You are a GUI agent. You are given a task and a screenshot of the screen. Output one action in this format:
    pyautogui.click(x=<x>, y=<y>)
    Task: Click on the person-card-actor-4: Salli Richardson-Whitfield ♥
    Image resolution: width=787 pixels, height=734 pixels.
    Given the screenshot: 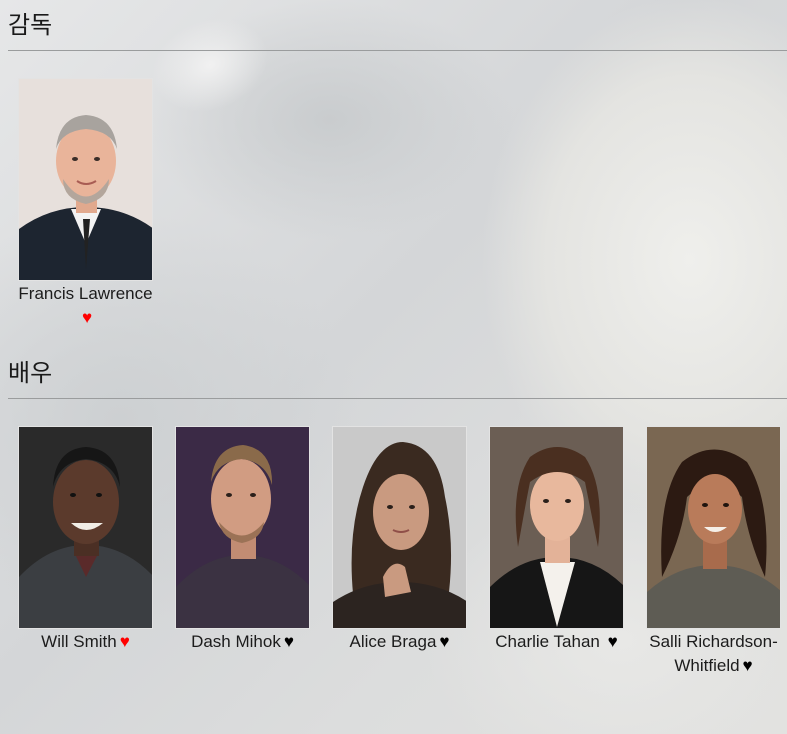 What is the action you would take?
    pyautogui.click(x=713, y=552)
    